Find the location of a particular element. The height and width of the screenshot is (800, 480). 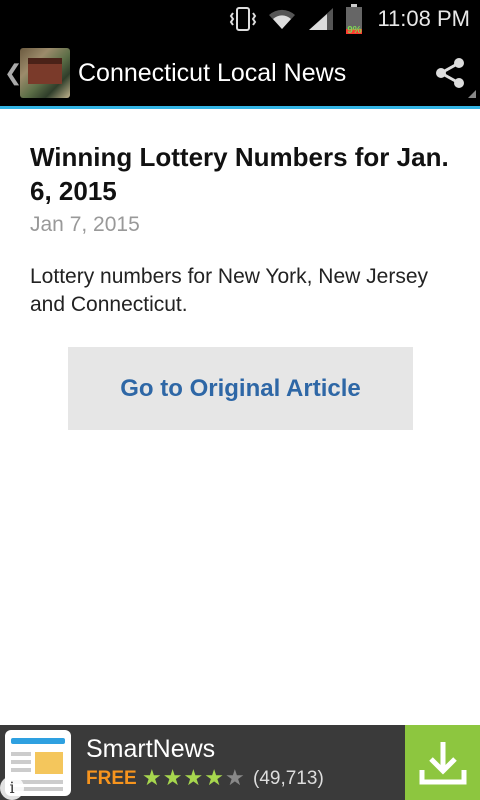

ad-rating-count: (49,713) is located at coordinates (288, 778).